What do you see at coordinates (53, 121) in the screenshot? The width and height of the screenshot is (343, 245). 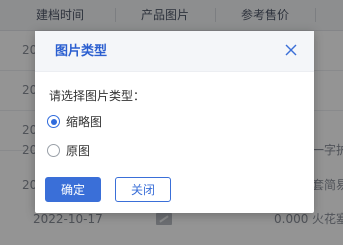 I see `radio-thumbnail` at bounding box center [53, 121].